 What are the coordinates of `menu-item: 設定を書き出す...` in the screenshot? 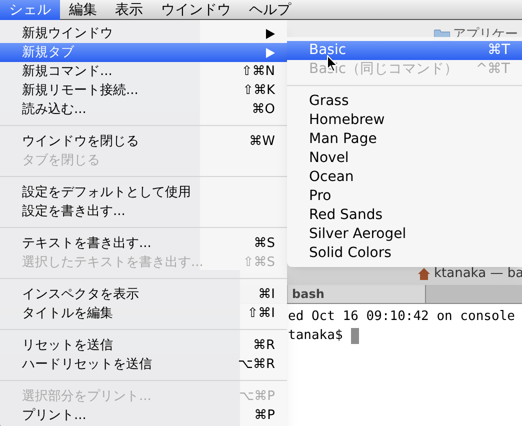 It's located at (143, 211).